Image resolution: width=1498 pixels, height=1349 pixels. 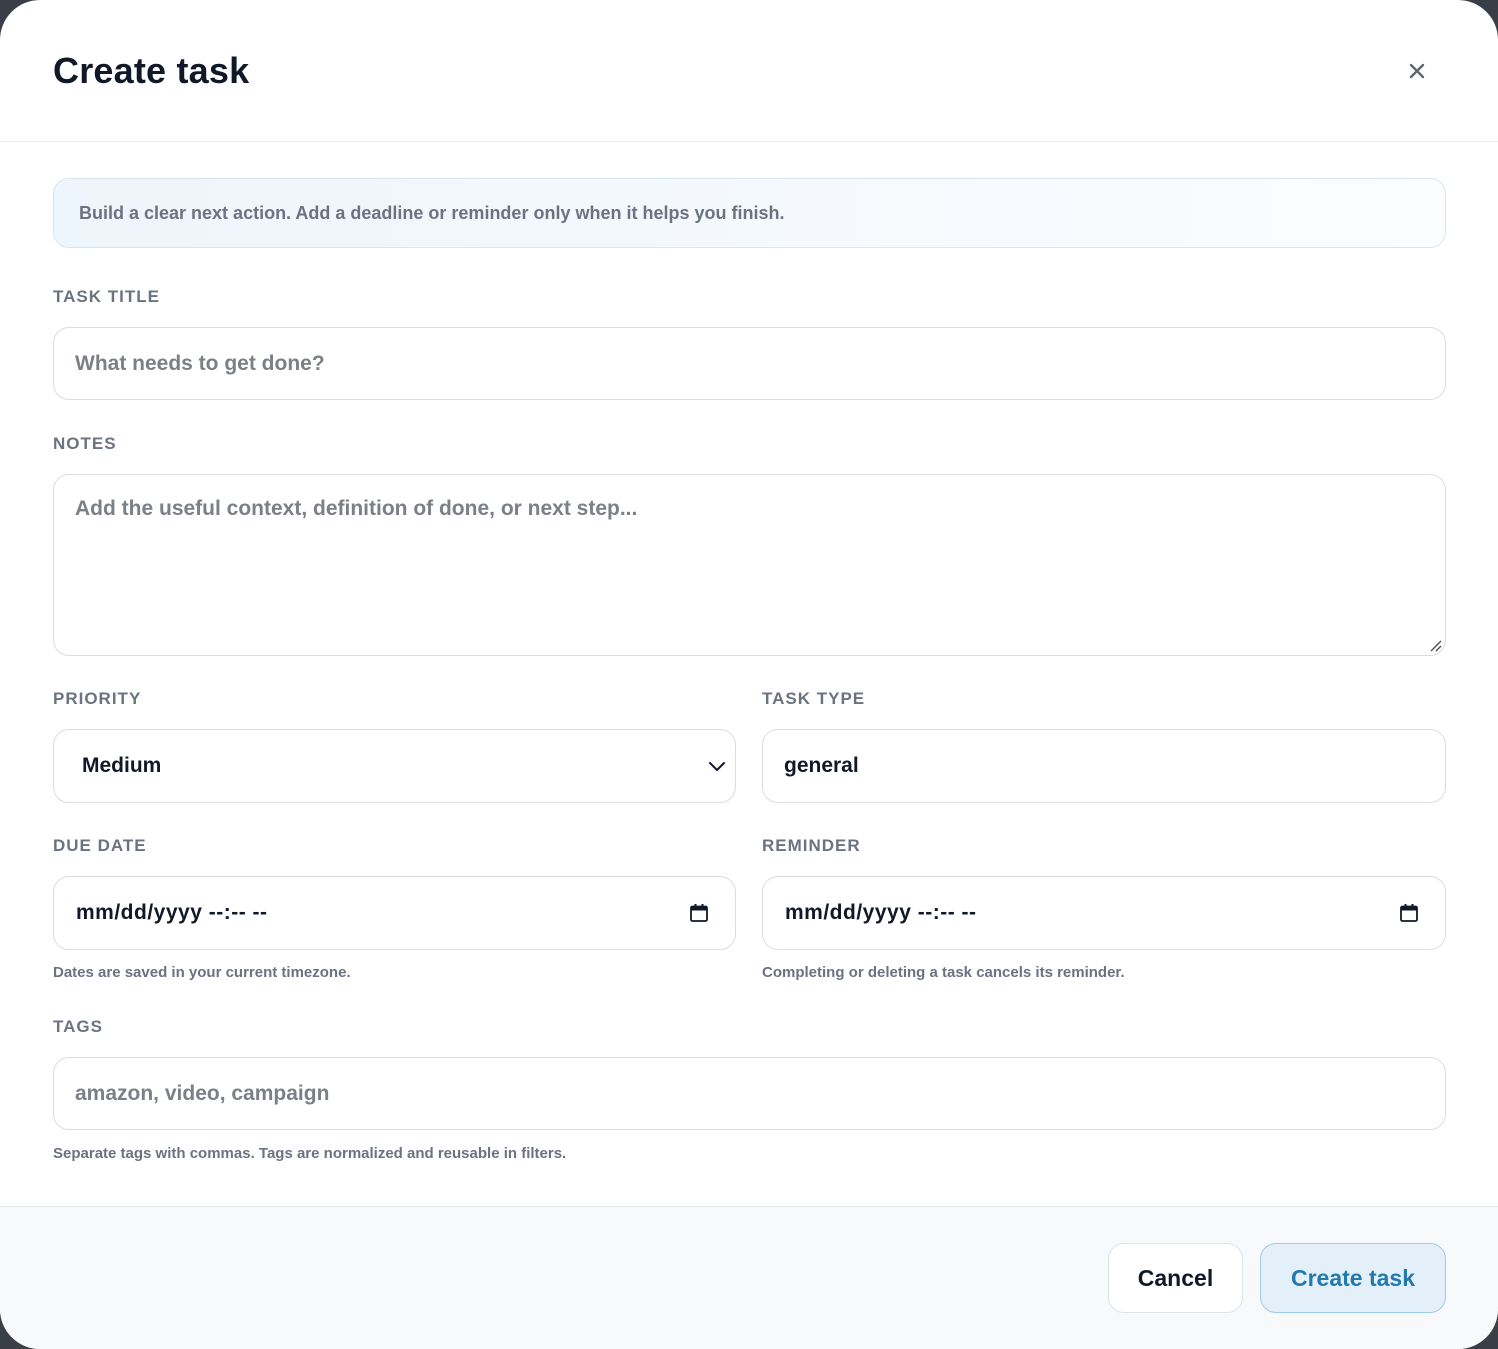 I want to click on reminder-input: mm/dd/yyyy --:-- --, so click(x=1104, y=913).